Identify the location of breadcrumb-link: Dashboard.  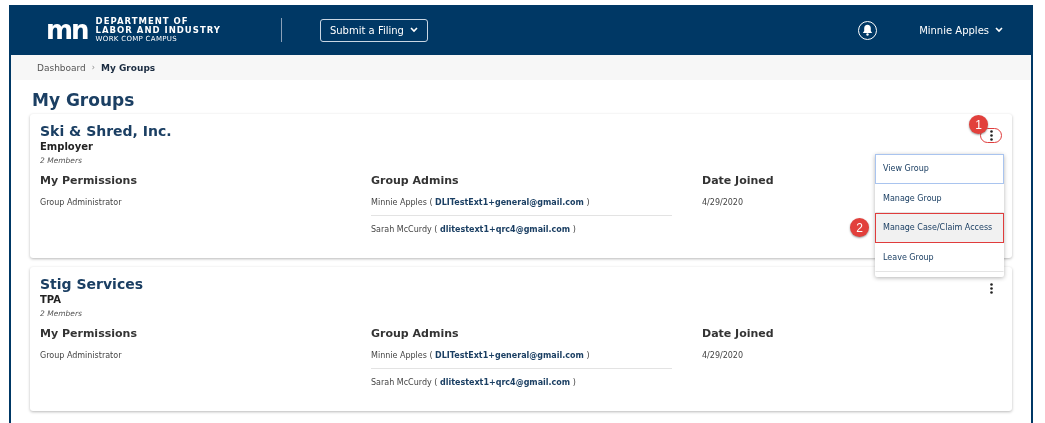
(61, 67).